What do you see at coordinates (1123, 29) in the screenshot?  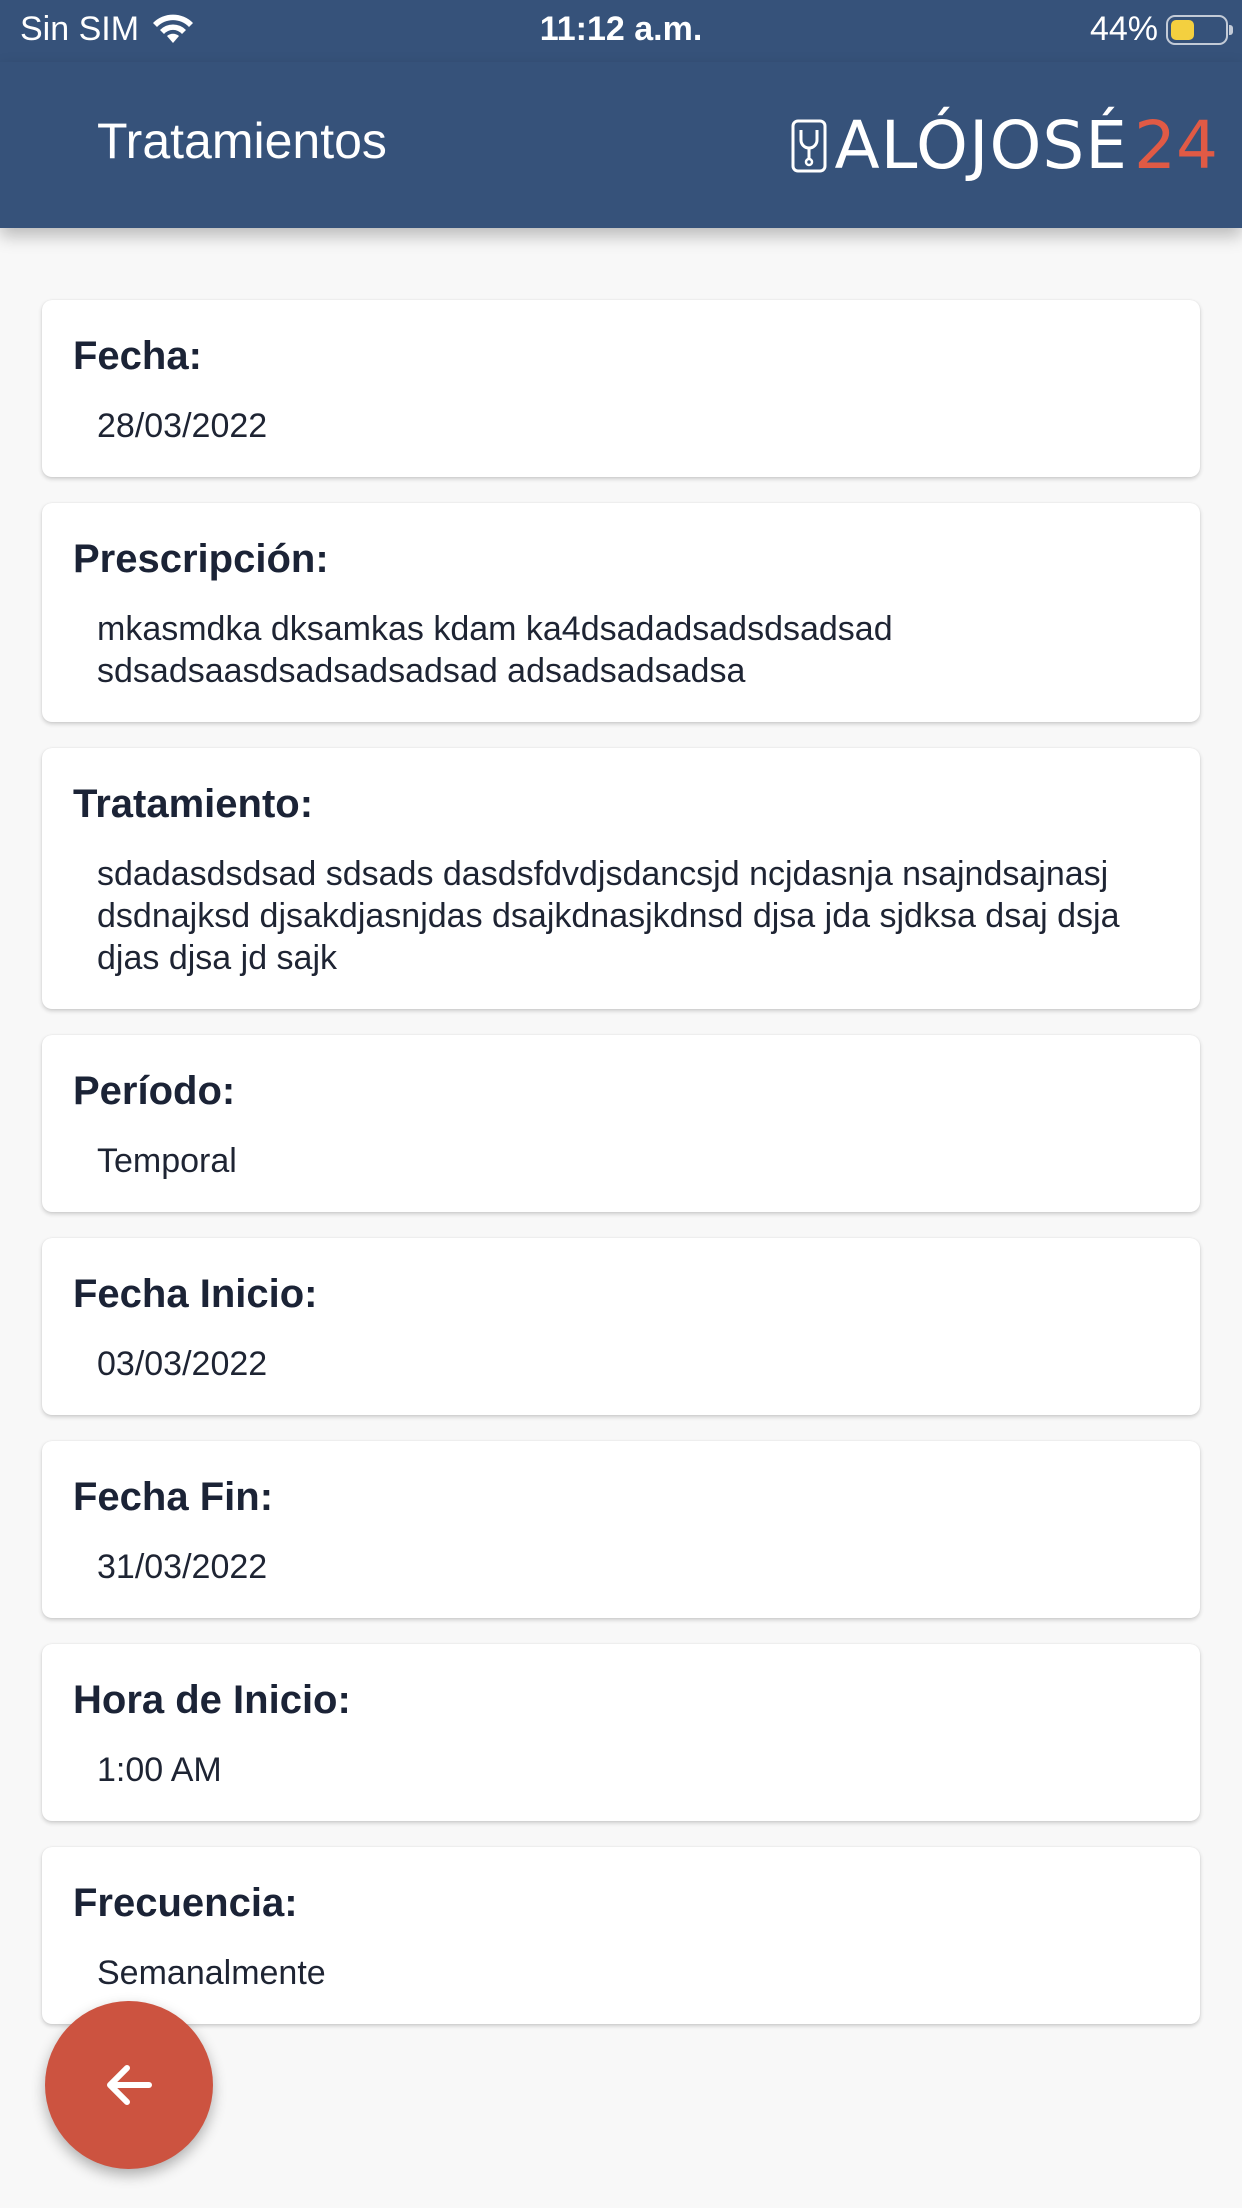 I see `battery-percent: 44%` at bounding box center [1123, 29].